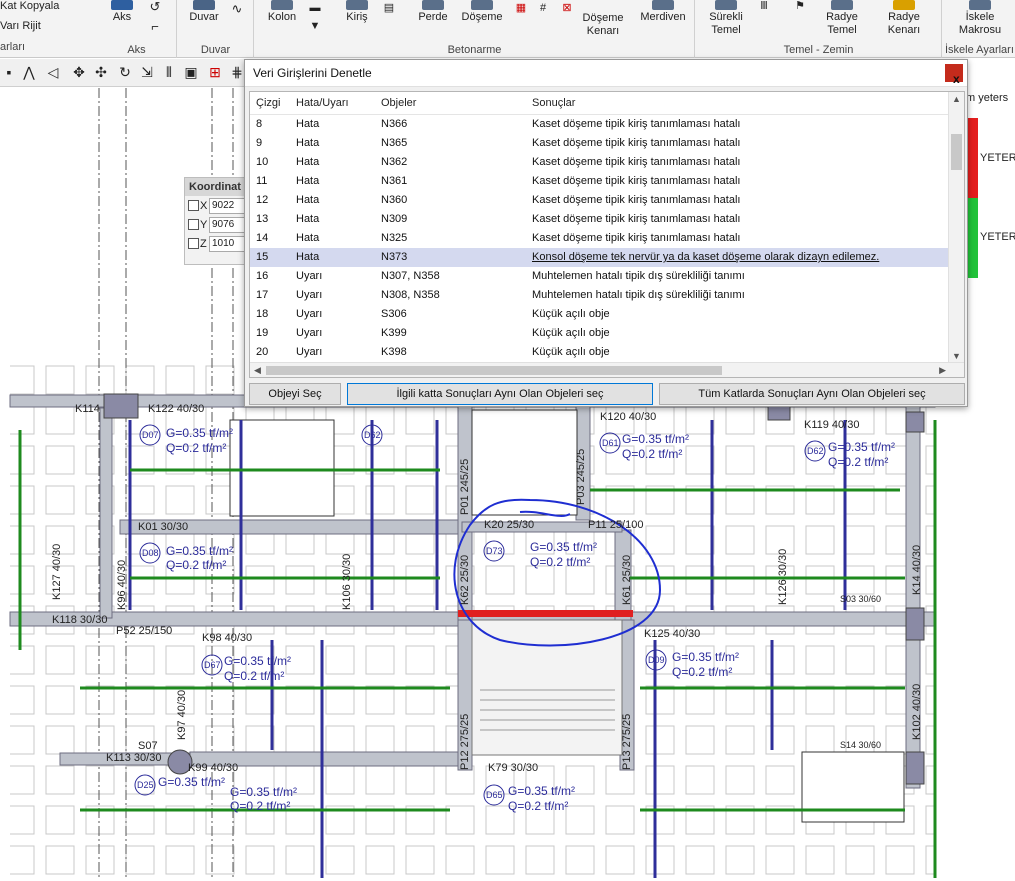 The image size is (1015, 881). Describe the element at coordinates (663, 12) in the screenshot. I see `merdiven-button: Merdiven` at that location.